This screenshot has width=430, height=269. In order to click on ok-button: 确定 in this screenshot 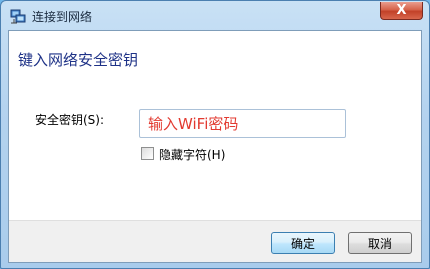, I will do `click(303, 243)`.